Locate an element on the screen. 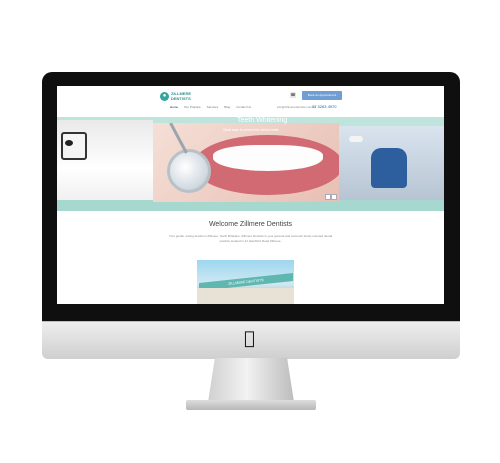  monitor-stand is located at coordinates (251, 380).